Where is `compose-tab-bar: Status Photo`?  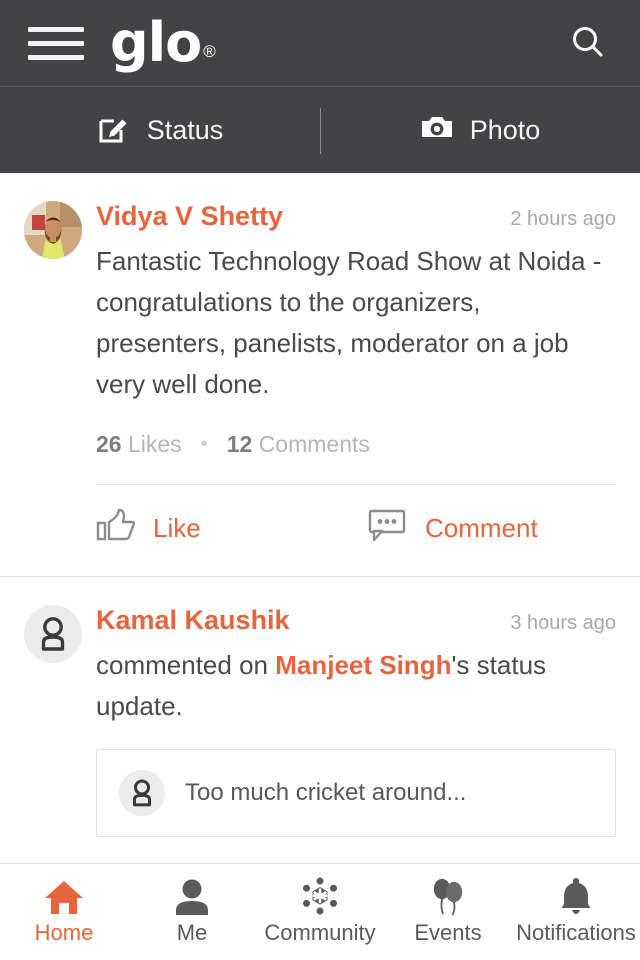 compose-tab-bar: Status Photo is located at coordinates (320, 129).